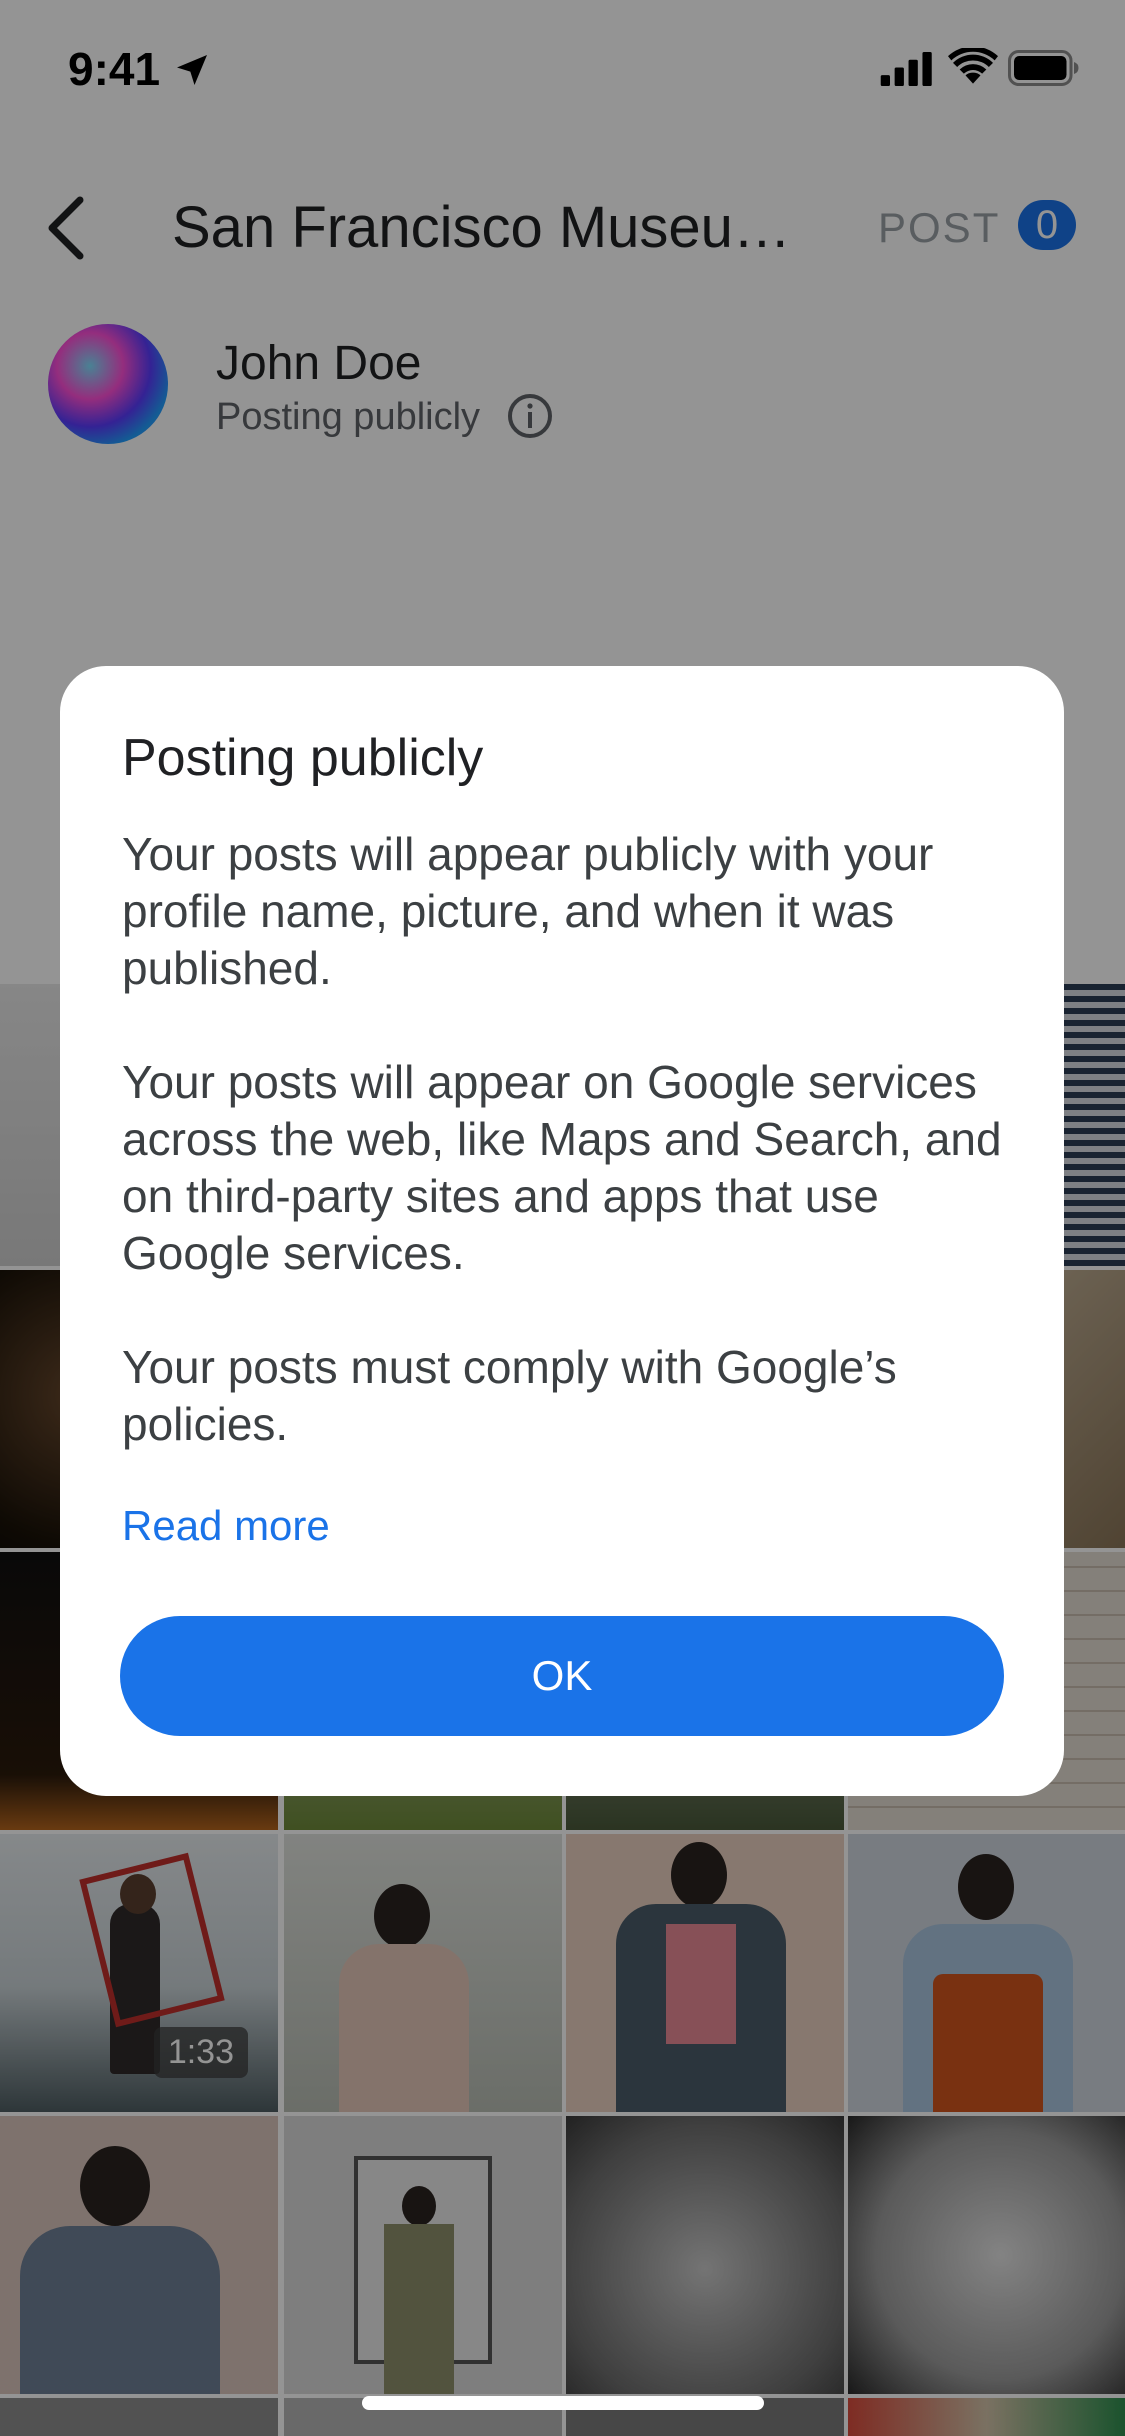 This screenshot has height=2436, width=1125. Describe the element at coordinates (563, 2403) in the screenshot. I see `home-indicator` at that location.